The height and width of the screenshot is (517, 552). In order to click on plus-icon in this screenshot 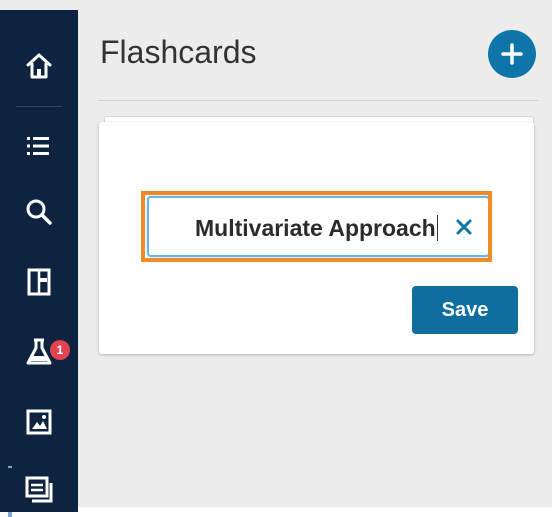, I will do `click(512, 54)`.